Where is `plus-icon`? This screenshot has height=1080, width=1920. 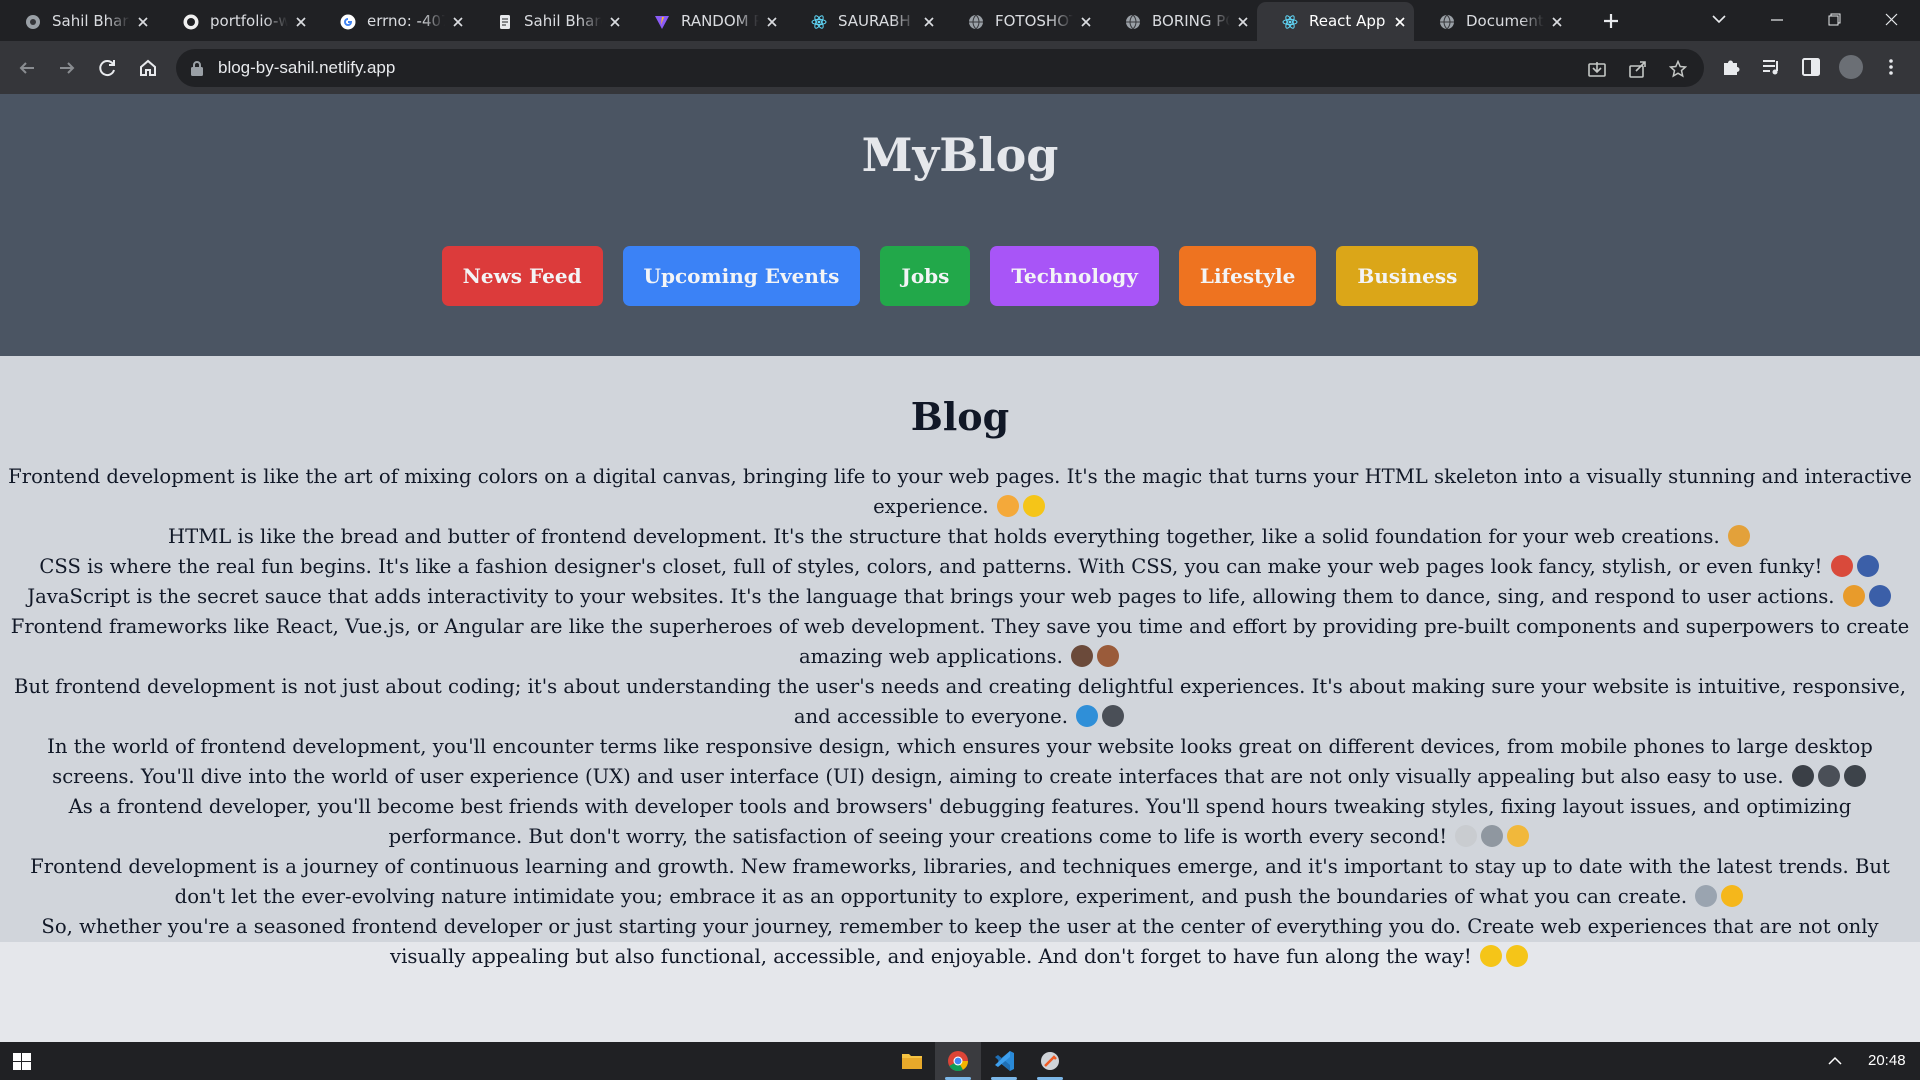
plus-icon is located at coordinates (1611, 21).